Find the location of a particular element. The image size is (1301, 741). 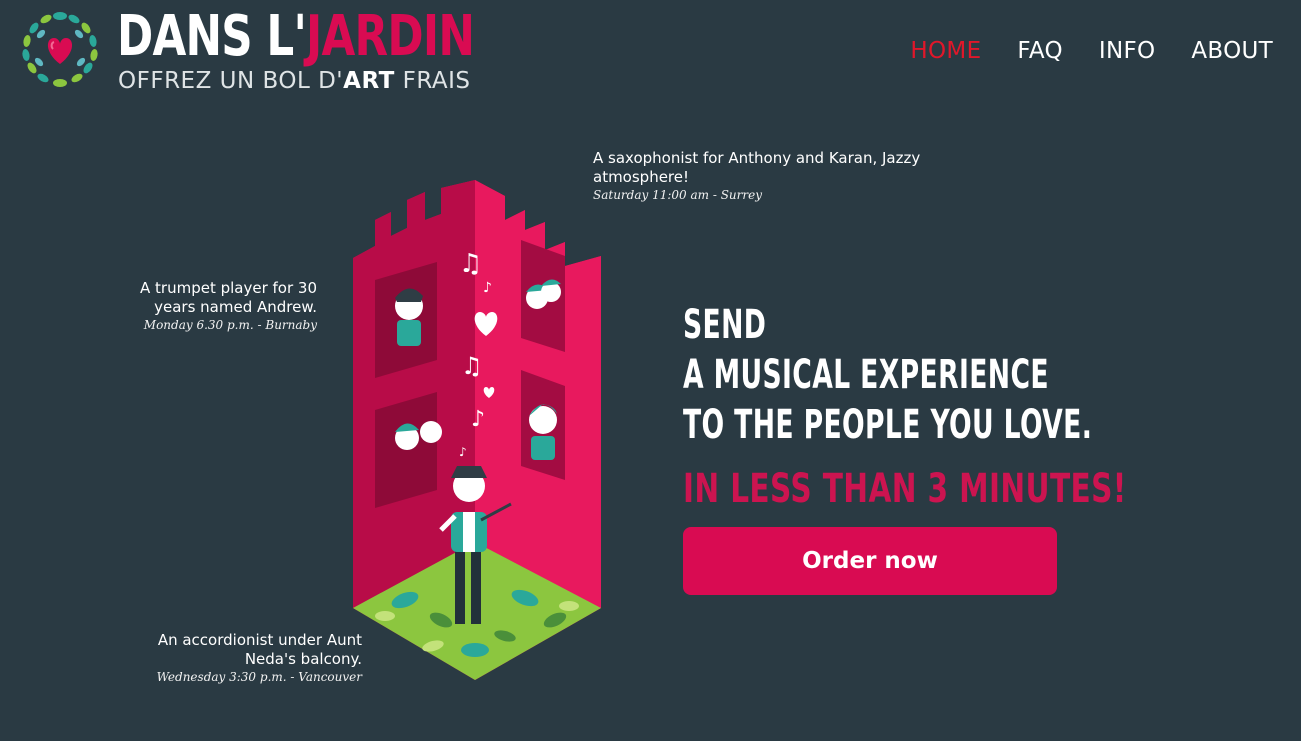

nav-faq: FAQ is located at coordinates (1039, 51).